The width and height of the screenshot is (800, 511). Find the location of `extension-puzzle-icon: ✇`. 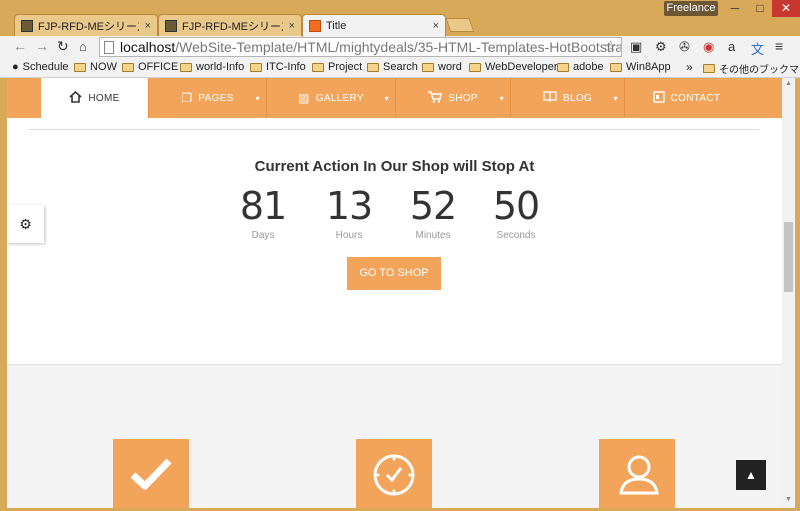

extension-puzzle-icon: ✇ is located at coordinates (684, 47).